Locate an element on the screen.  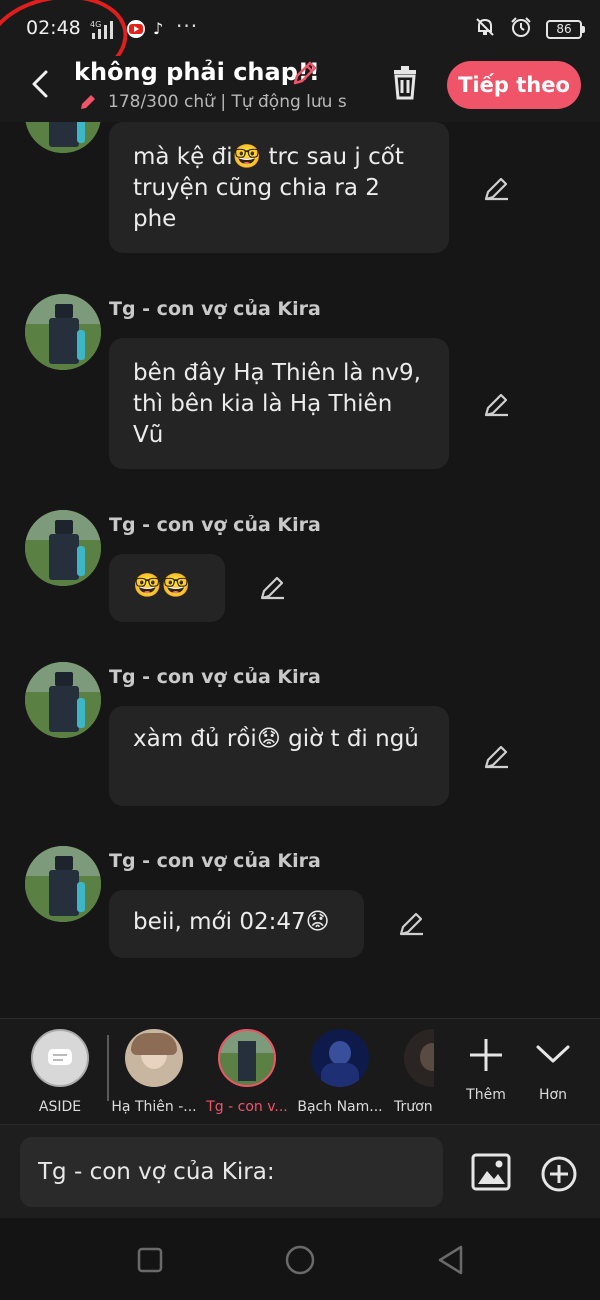
signal-icon: 4G is located at coordinates (104, 31).